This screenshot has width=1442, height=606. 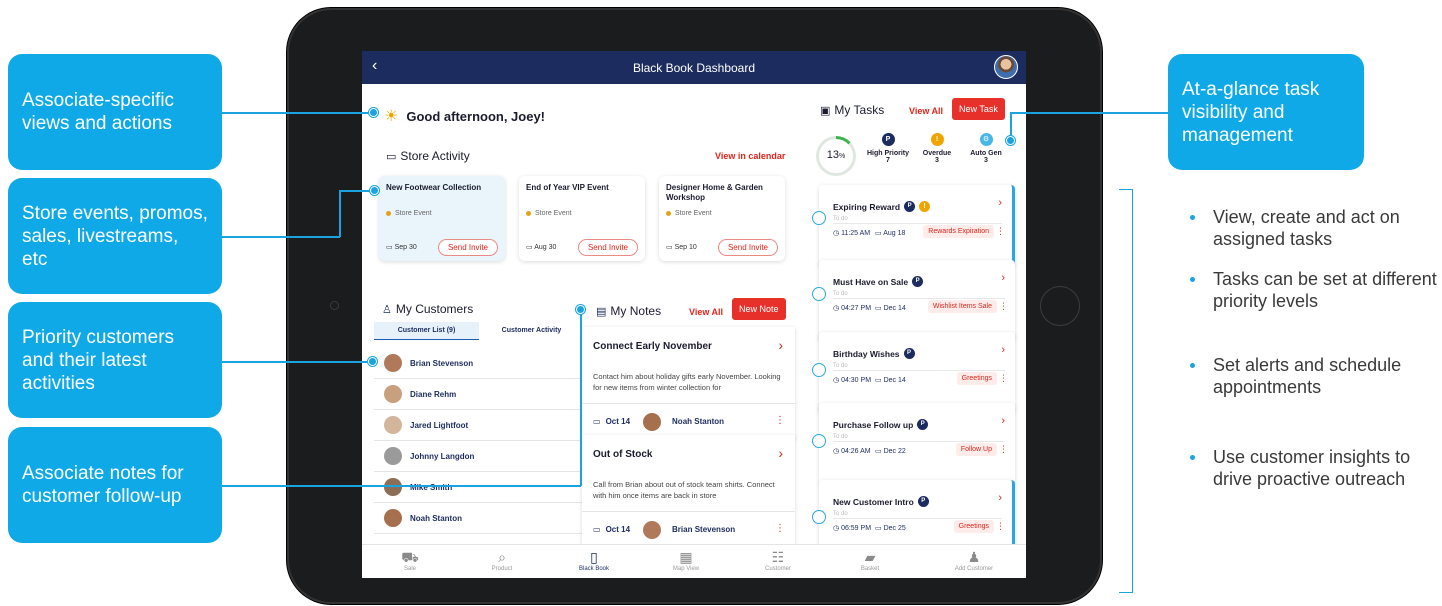 I want to click on greeting: ☀ Good afternoon, Joey!, so click(x=465, y=116).